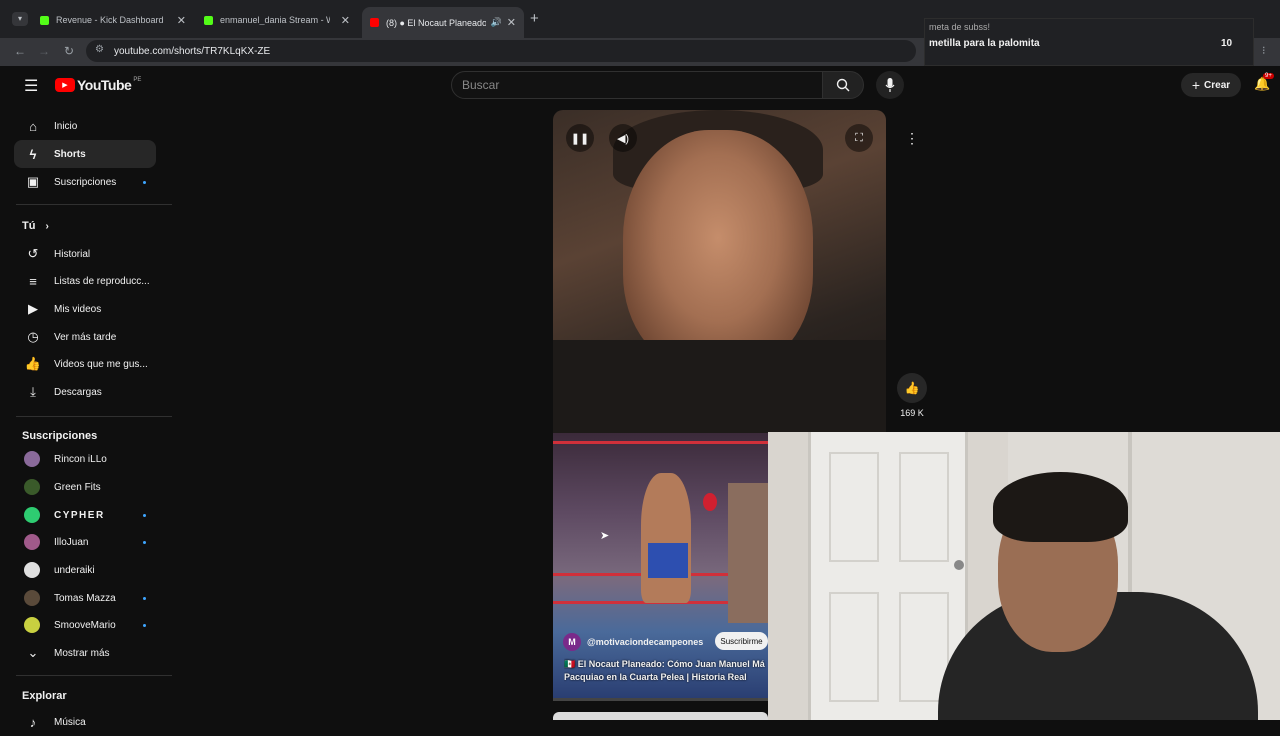 The width and height of the screenshot is (1280, 736). I want to click on tab-label: enmanuel_dania Stream - Watc, so click(275, 20).